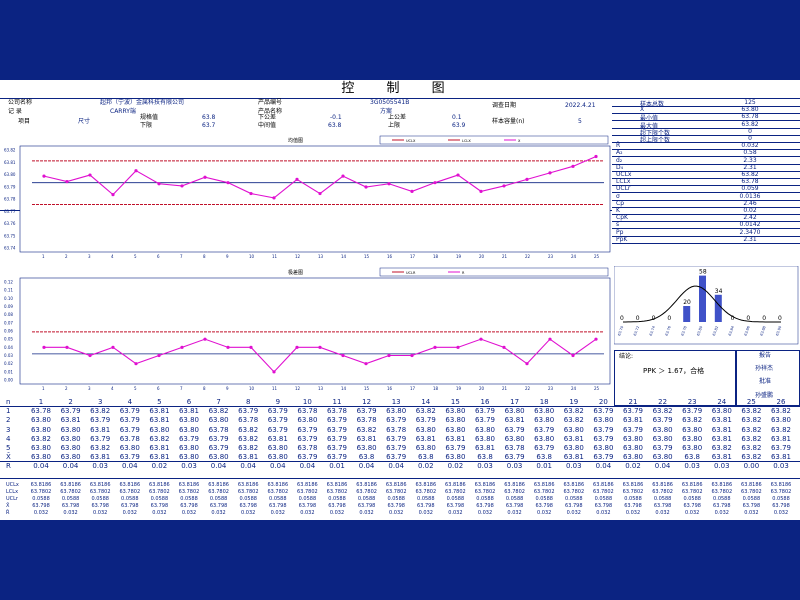  What do you see at coordinates (413, 388) in the screenshot?
I see `x-tick-label: 17` at bounding box center [413, 388].